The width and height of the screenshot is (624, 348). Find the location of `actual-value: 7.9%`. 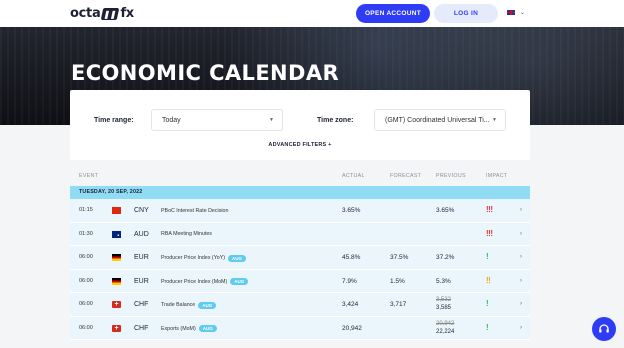

actual-value: 7.9% is located at coordinates (349, 281).